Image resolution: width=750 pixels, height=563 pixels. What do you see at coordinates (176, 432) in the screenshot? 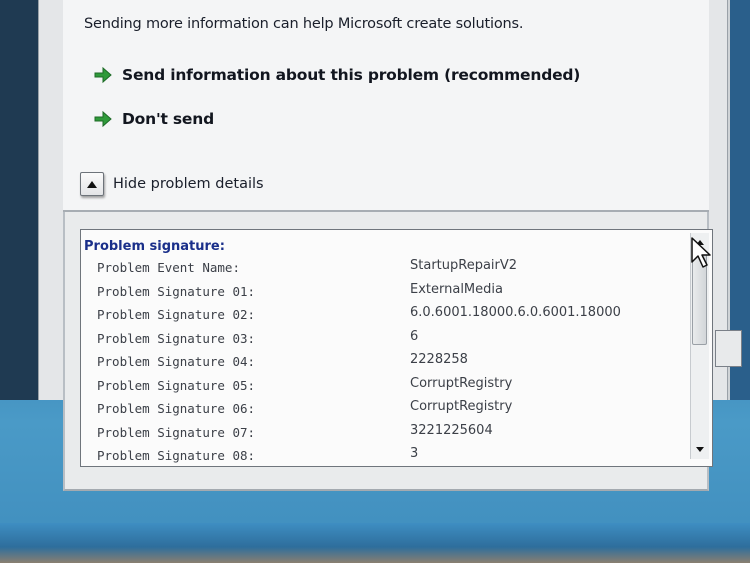
I see `detail-label: Problem Signature 07:` at bounding box center [176, 432].